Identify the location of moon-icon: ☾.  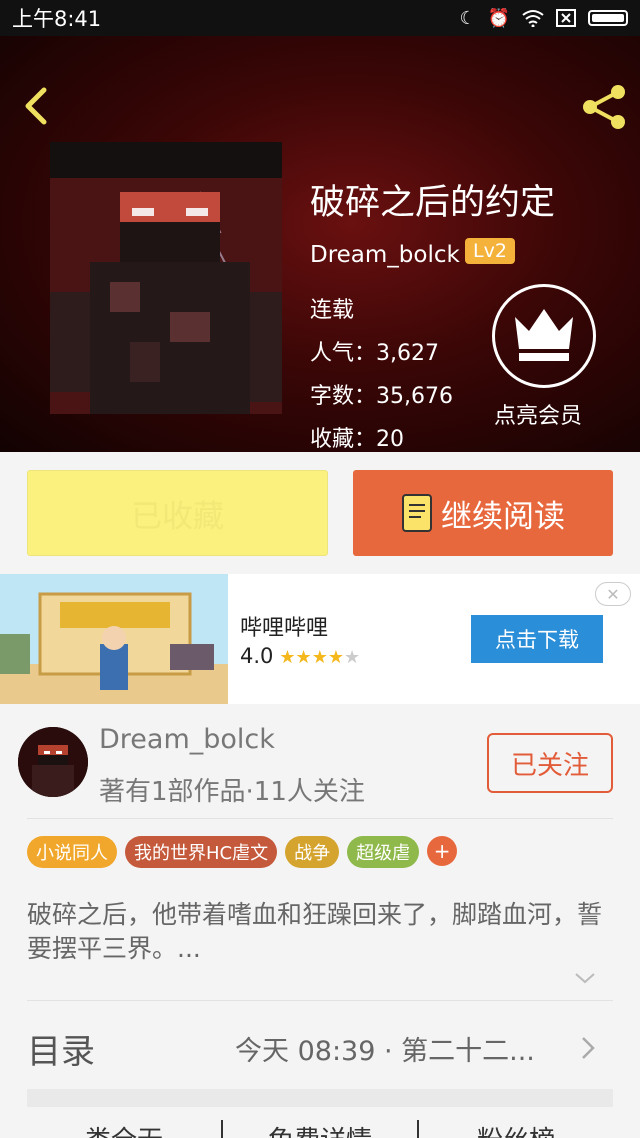
(467, 18).